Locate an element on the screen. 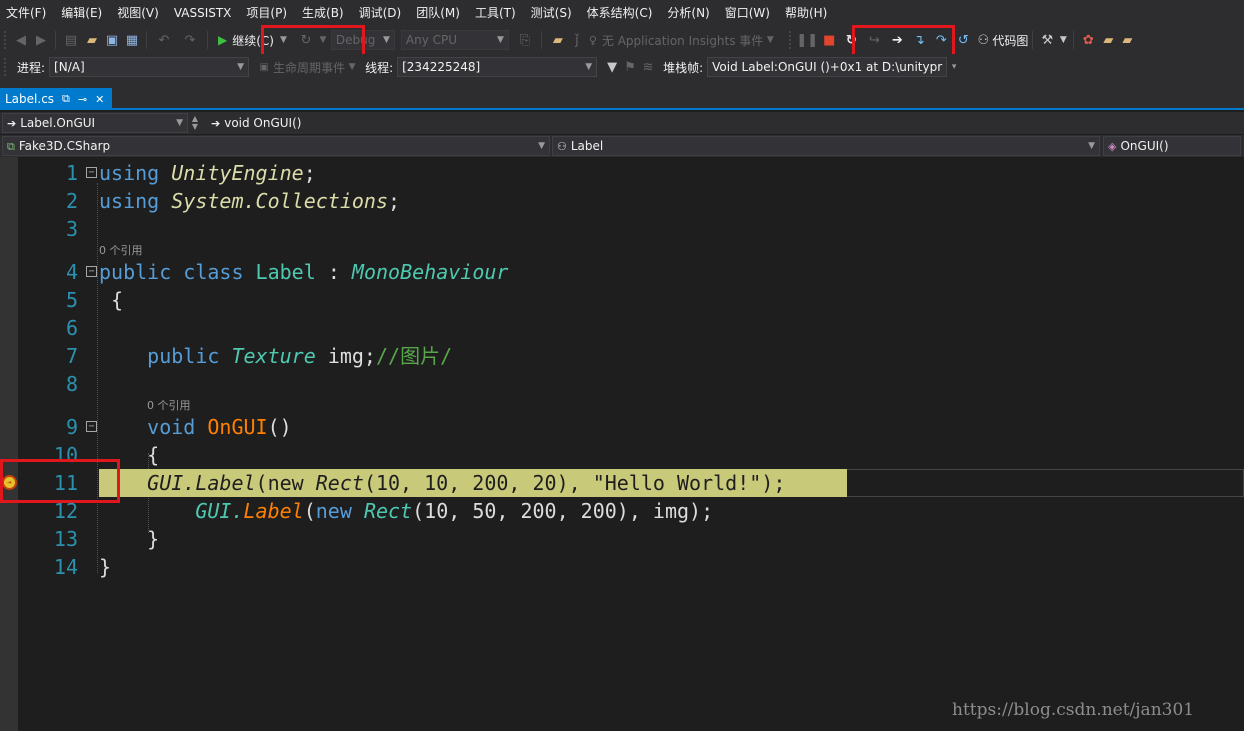 This screenshot has width=1244, height=731. menu-item: 窗口(W) is located at coordinates (749, 13).